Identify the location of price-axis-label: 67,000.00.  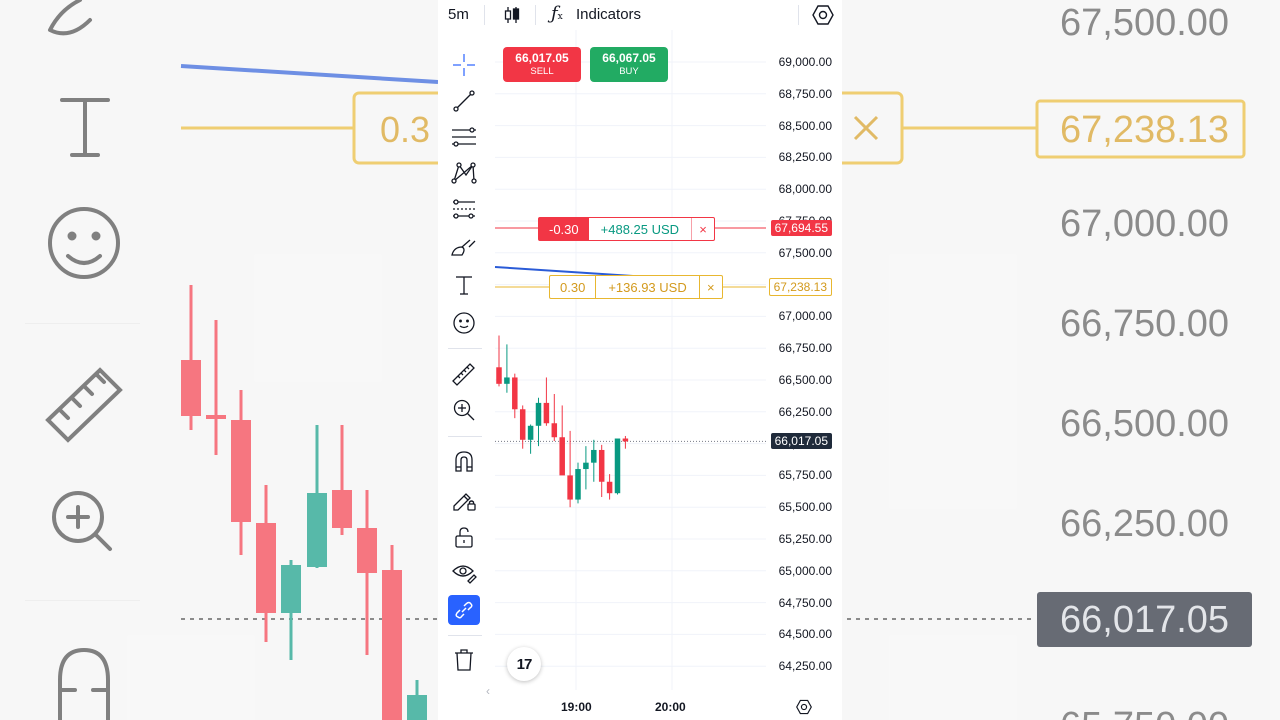
(805, 316).